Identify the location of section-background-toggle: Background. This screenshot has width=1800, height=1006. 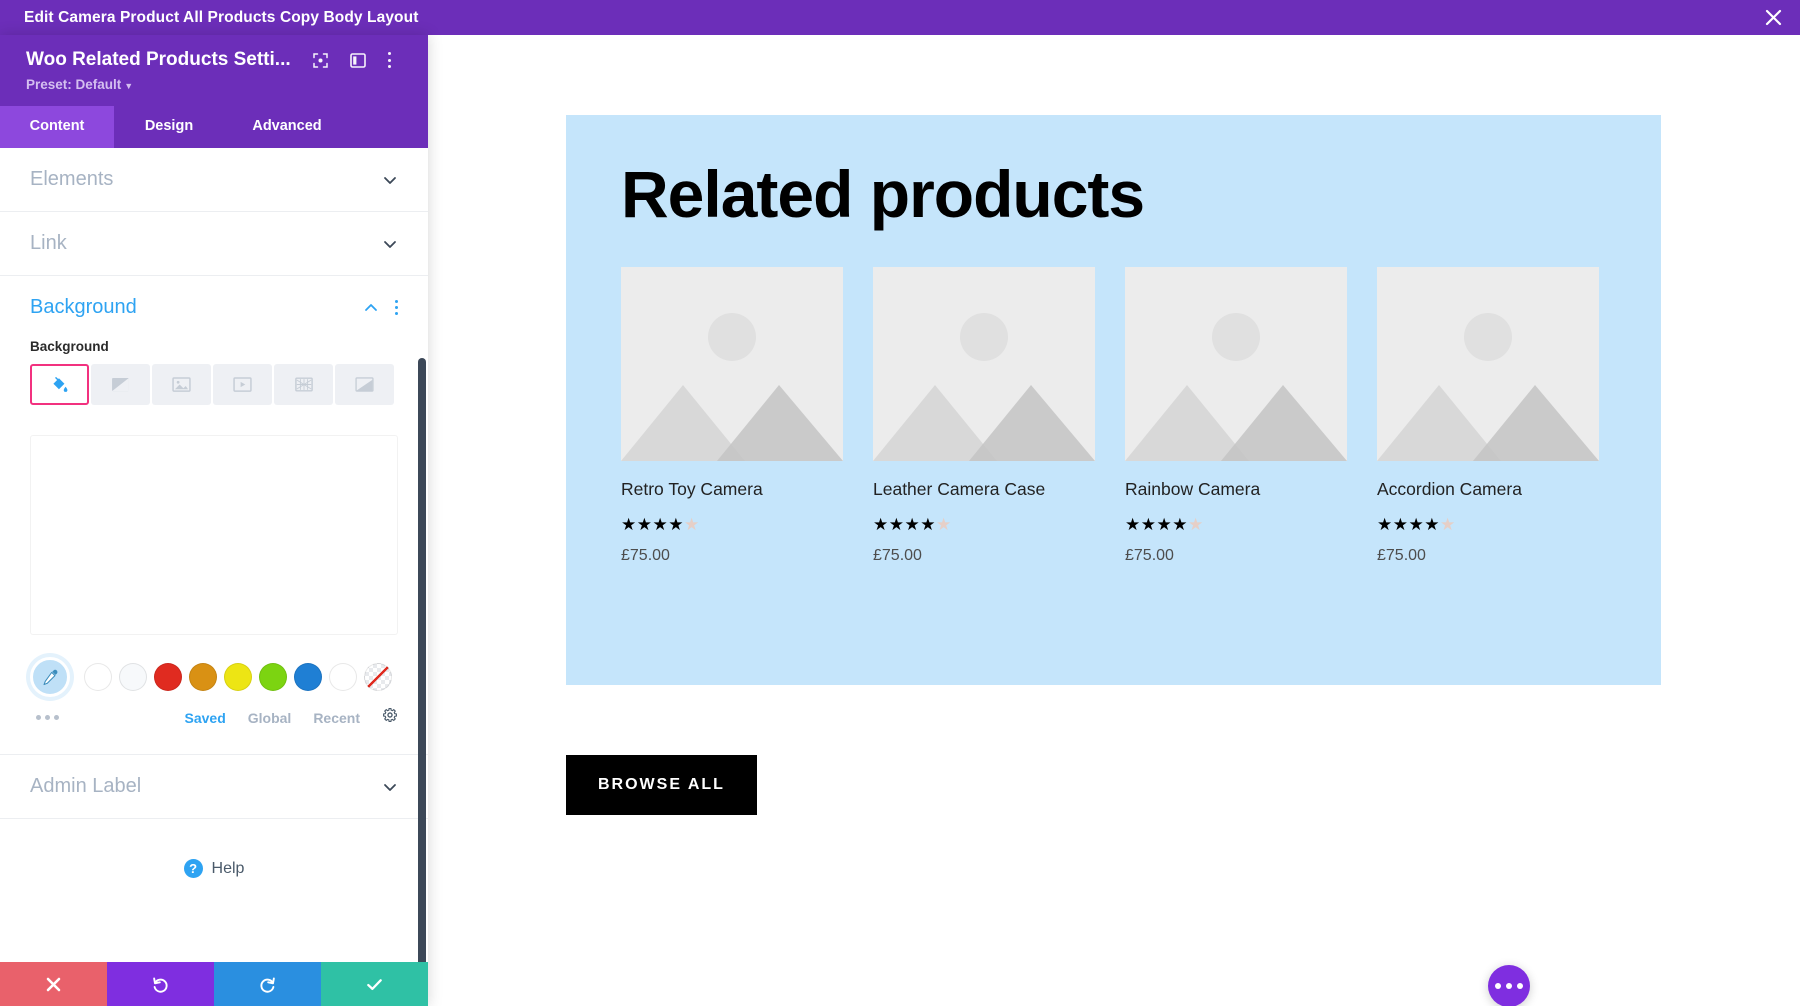
(214, 307).